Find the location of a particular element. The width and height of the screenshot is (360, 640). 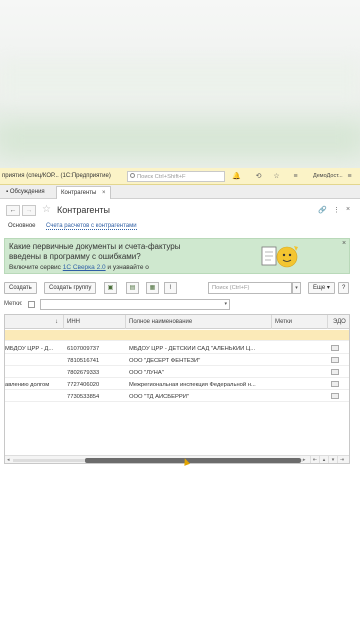

sverka-link: 1С Сверка 2.0 is located at coordinates (84, 267).